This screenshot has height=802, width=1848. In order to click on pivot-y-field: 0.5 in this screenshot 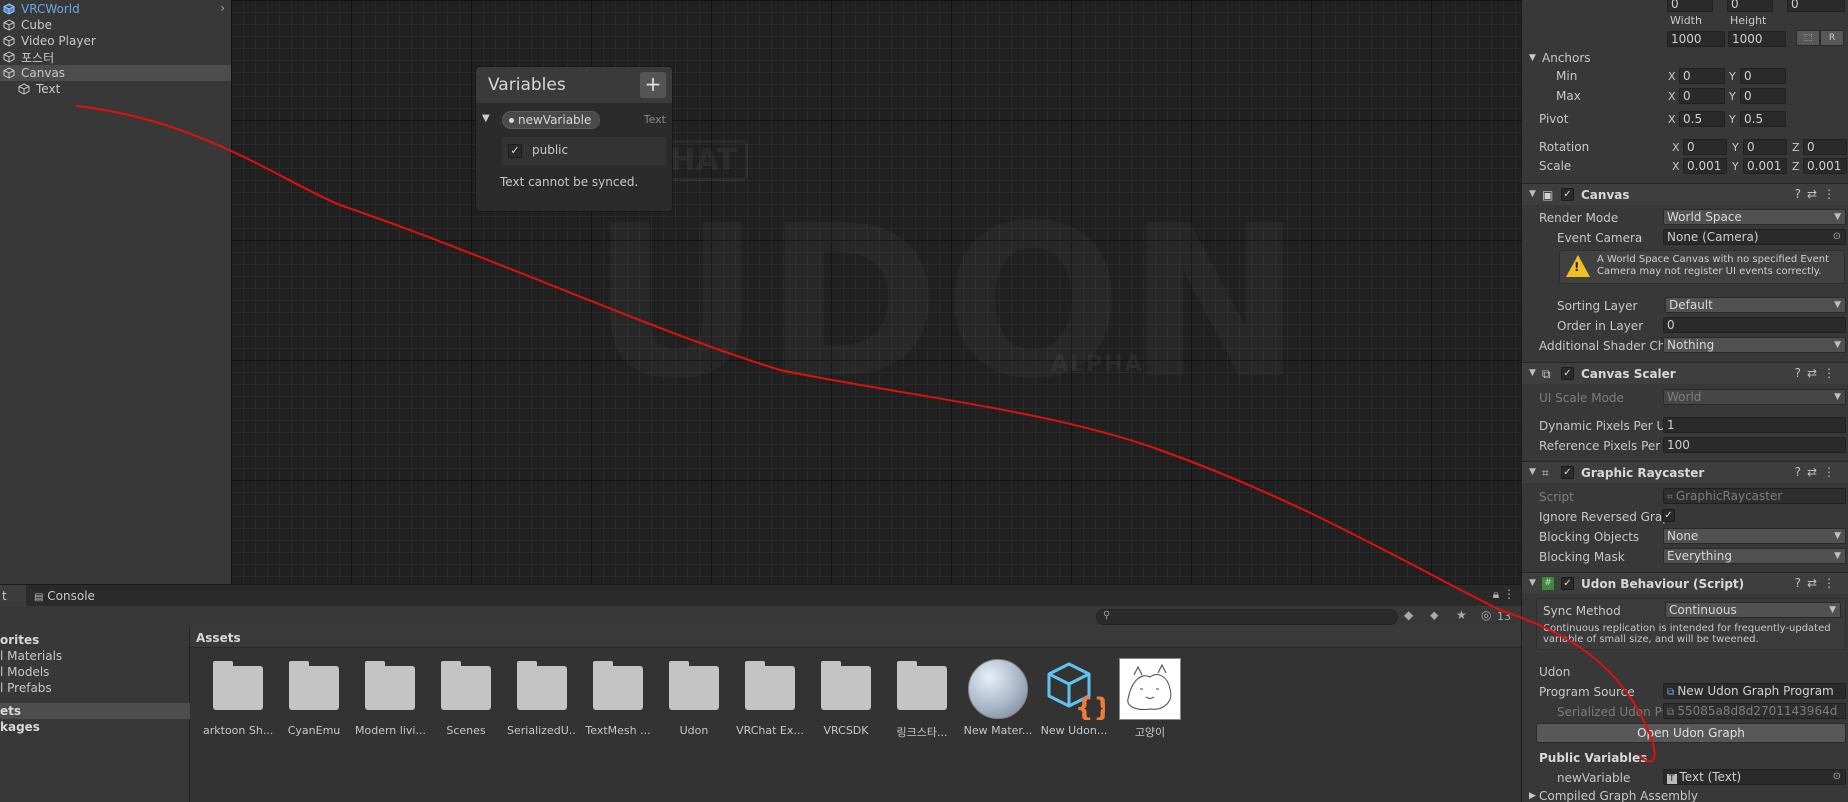, I will do `click(1763, 119)`.